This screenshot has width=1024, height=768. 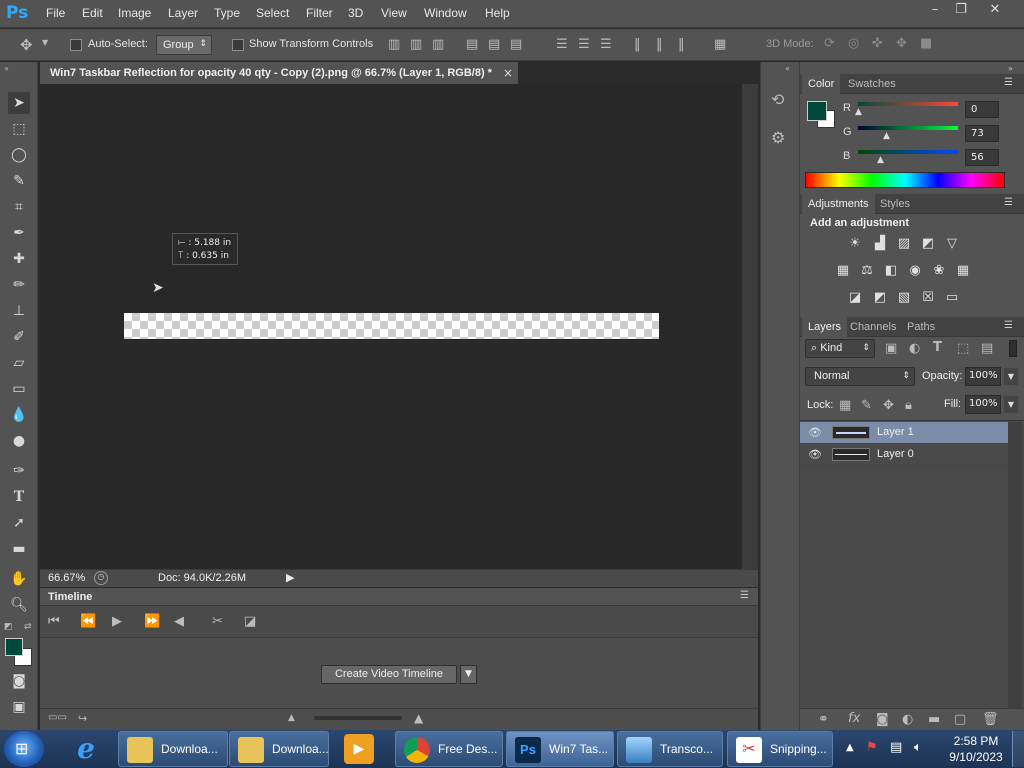 I want to click on filter-kind-dropdown: ⌕ Kind ⇕, so click(x=840, y=348).